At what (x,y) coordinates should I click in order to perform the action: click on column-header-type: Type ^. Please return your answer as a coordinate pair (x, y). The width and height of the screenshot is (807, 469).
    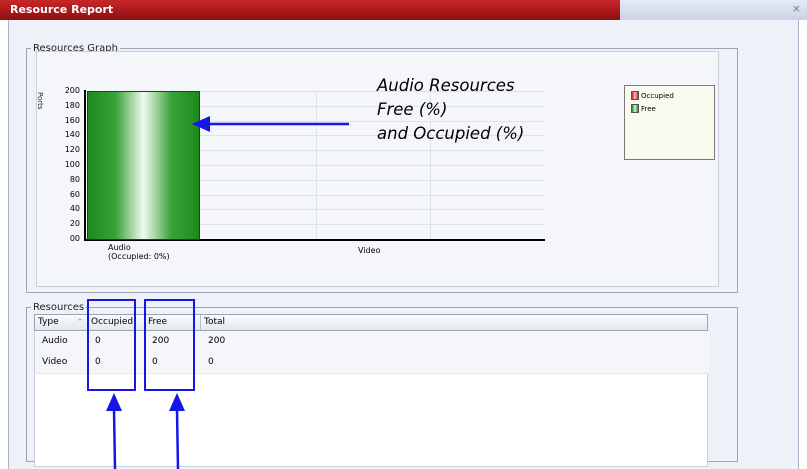
    Looking at the image, I should click on (61, 322).